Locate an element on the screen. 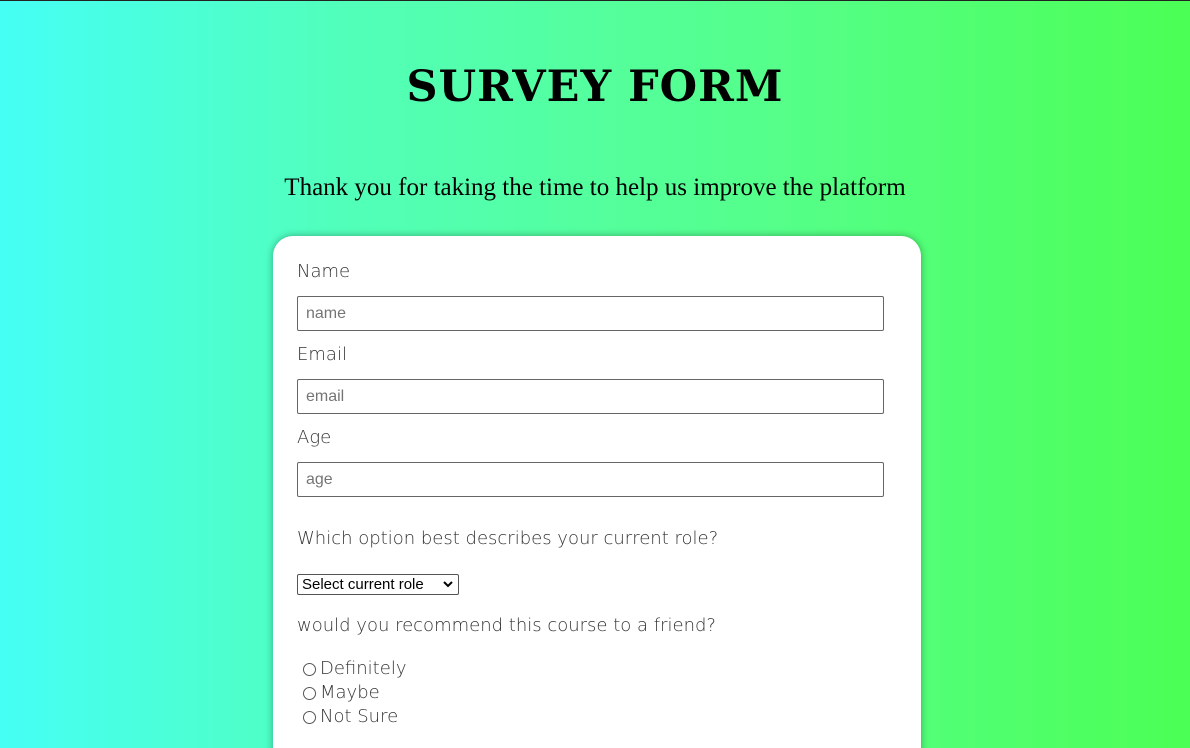 The image size is (1190, 748). radio-label: Not Sure is located at coordinates (359, 716).